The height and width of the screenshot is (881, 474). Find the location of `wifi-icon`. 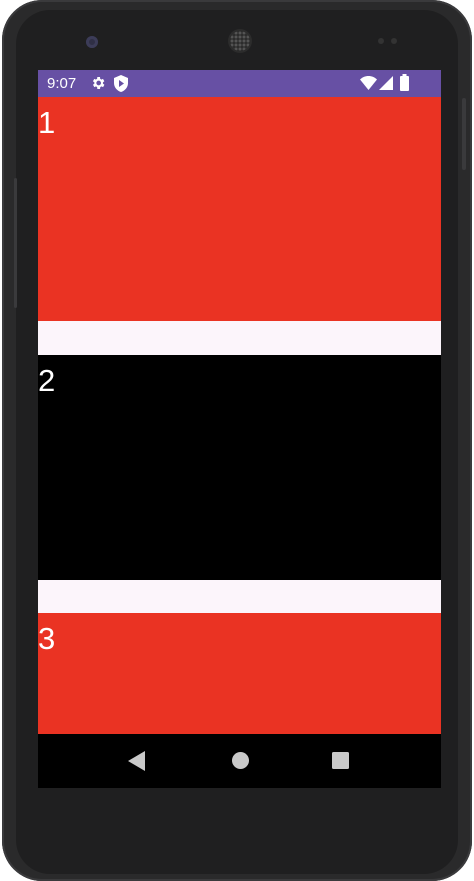

wifi-icon is located at coordinates (368, 83).